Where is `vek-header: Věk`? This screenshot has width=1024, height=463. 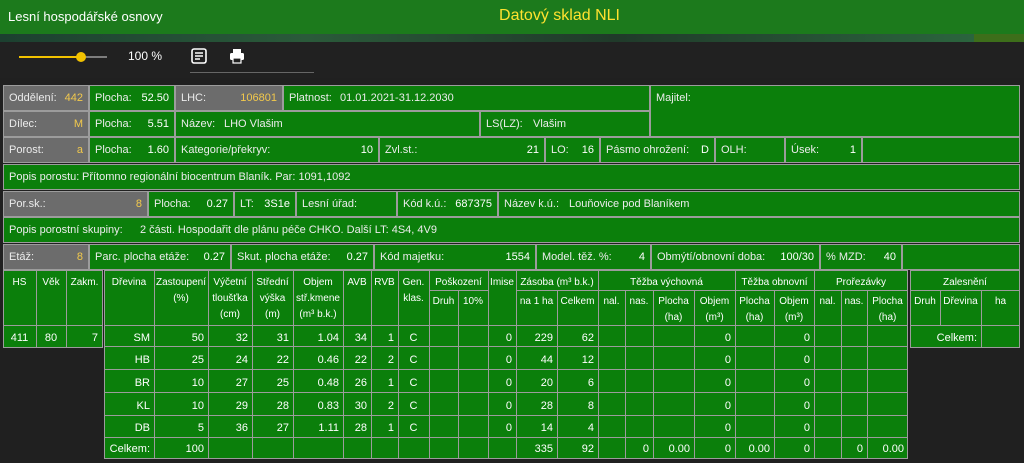
vek-header: Věk is located at coordinates (51, 282).